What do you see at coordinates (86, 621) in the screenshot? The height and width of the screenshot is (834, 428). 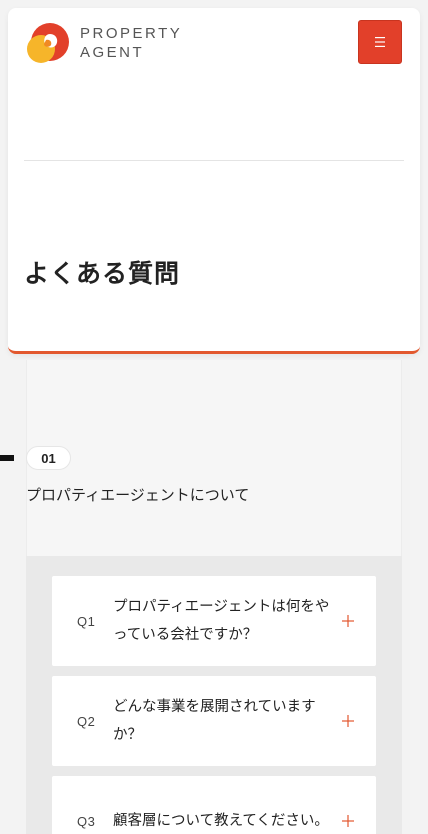 I see `faq-question-number: Q1` at bounding box center [86, 621].